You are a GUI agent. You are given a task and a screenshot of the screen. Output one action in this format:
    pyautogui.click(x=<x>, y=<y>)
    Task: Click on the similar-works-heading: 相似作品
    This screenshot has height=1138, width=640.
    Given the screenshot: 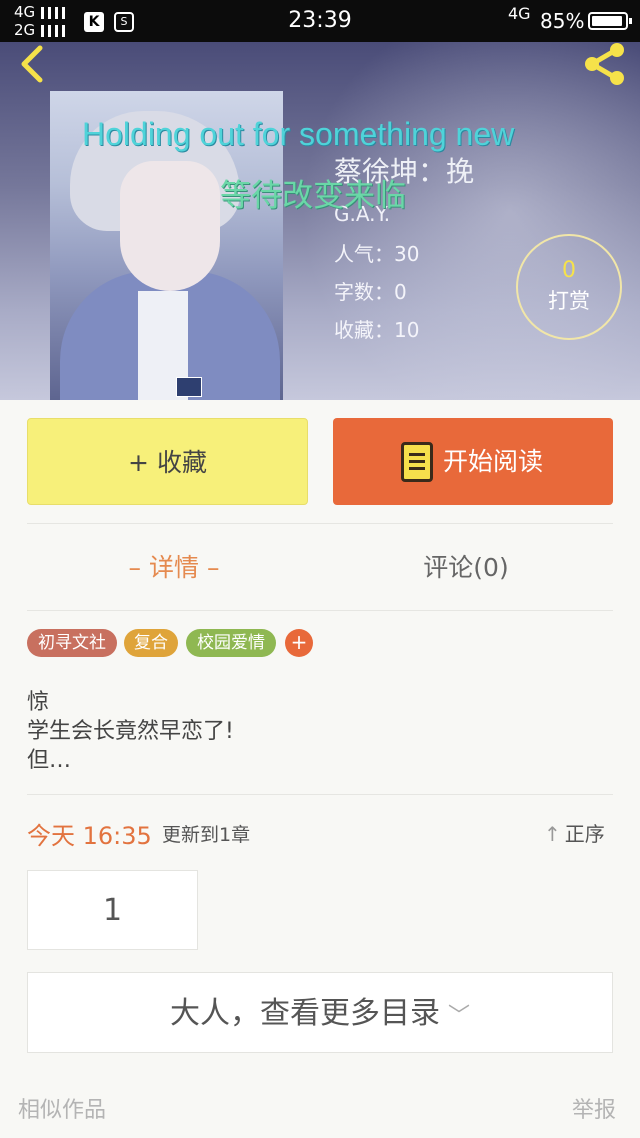 What is the action you would take?
    pyautogui.click(x=62, y=1110)
    